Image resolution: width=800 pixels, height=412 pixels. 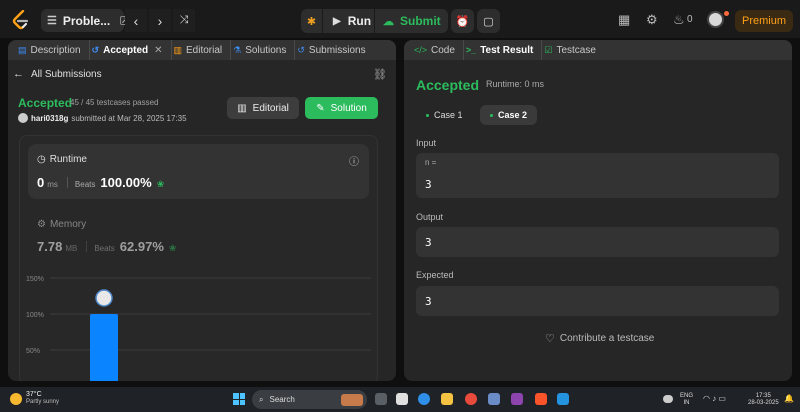 I want to click on windows-start-icon, so click(x=239, y=399).